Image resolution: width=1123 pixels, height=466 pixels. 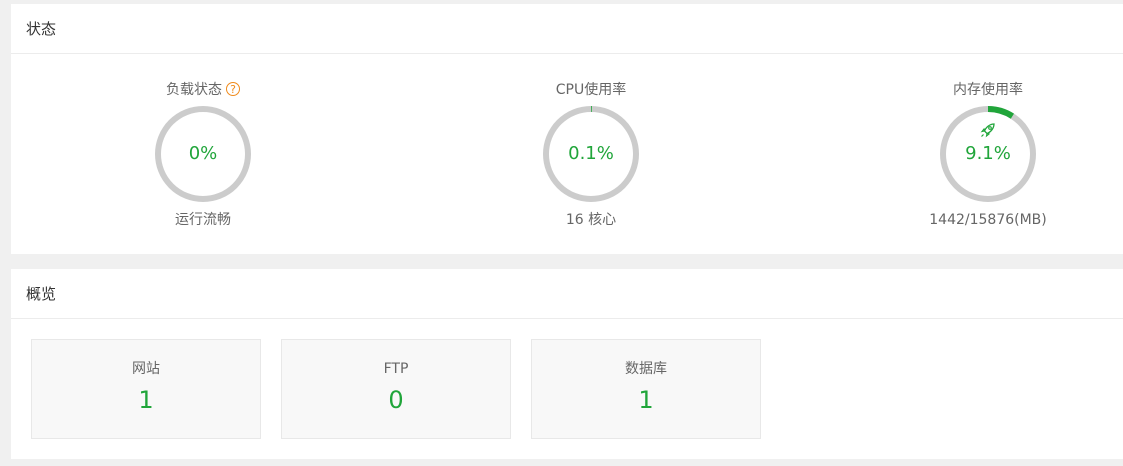 I want to click on website-card-value: 1, so click(x=146, y=400).